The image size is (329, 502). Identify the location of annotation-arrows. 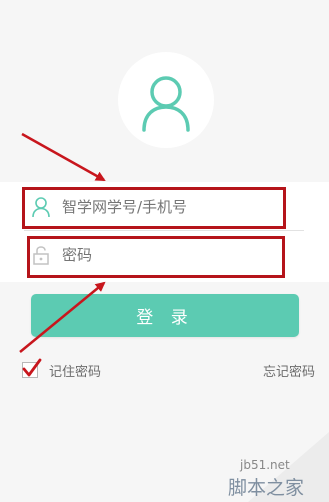
(62, 242).